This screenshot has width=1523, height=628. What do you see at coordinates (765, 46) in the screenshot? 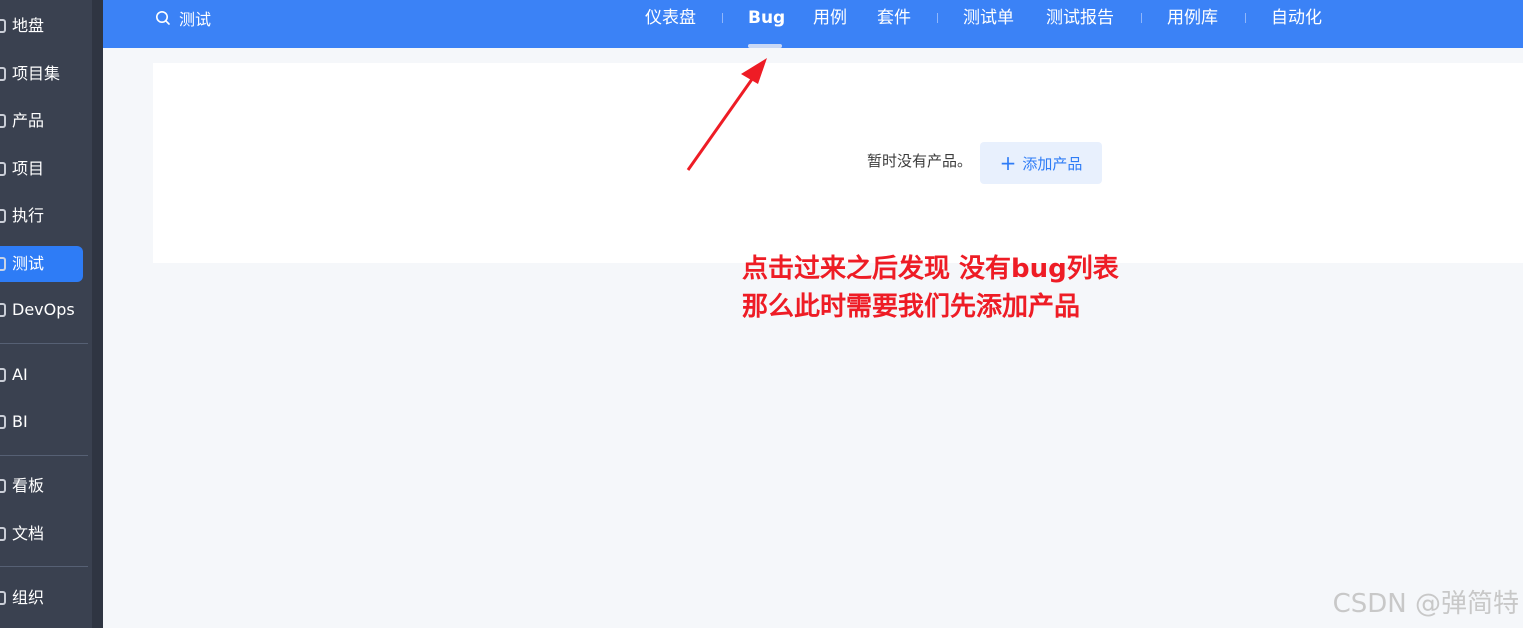
I see `active-tab-indicator` at bounding box center [765, 46].